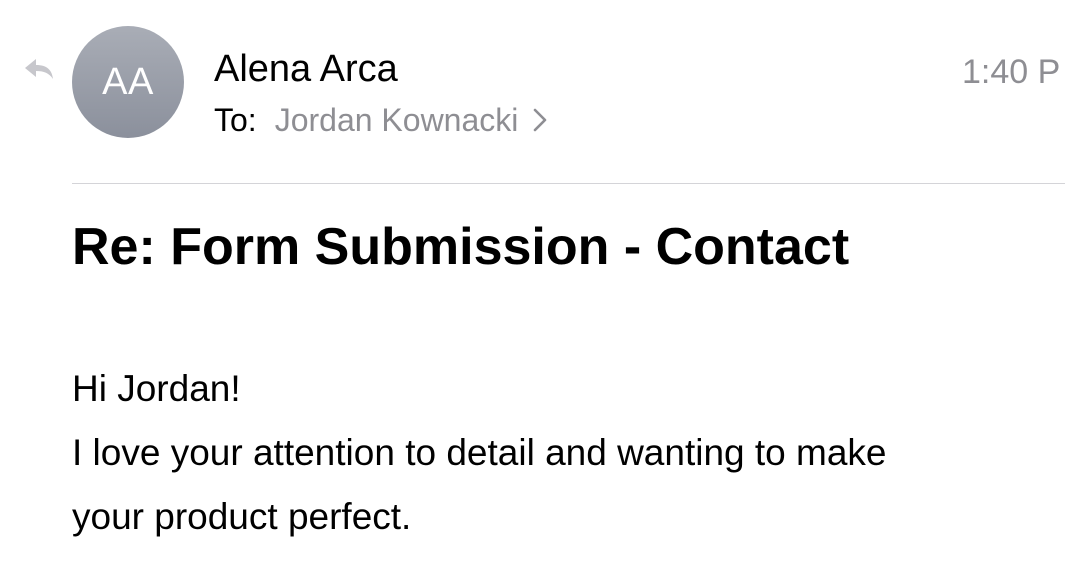 The width and height of the screenshot is (1065, 581). I want to click on reply-arrow-icon, so click(39, 69).